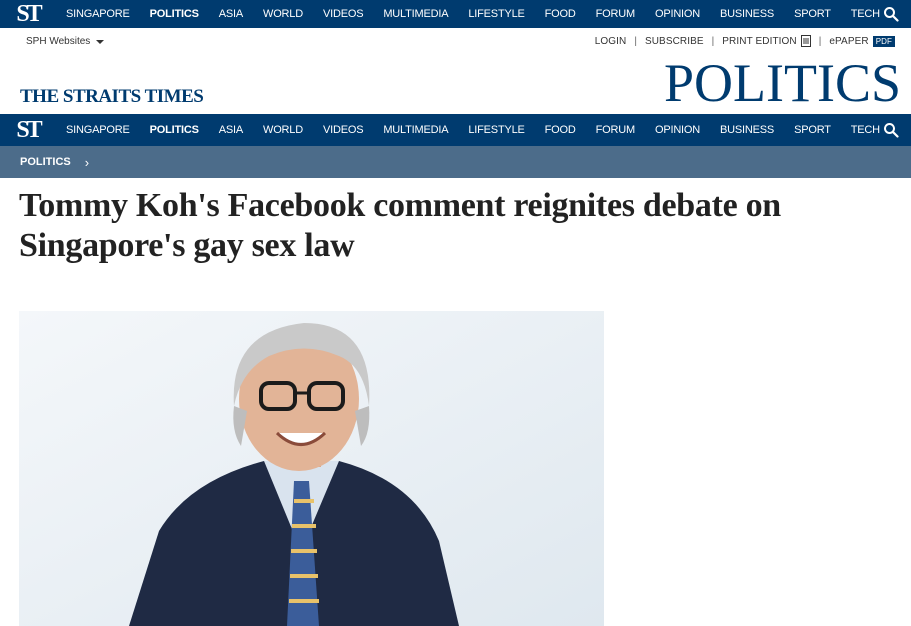  I want to click on top-nav-item-business: BUSINESS, so click(747, 14).